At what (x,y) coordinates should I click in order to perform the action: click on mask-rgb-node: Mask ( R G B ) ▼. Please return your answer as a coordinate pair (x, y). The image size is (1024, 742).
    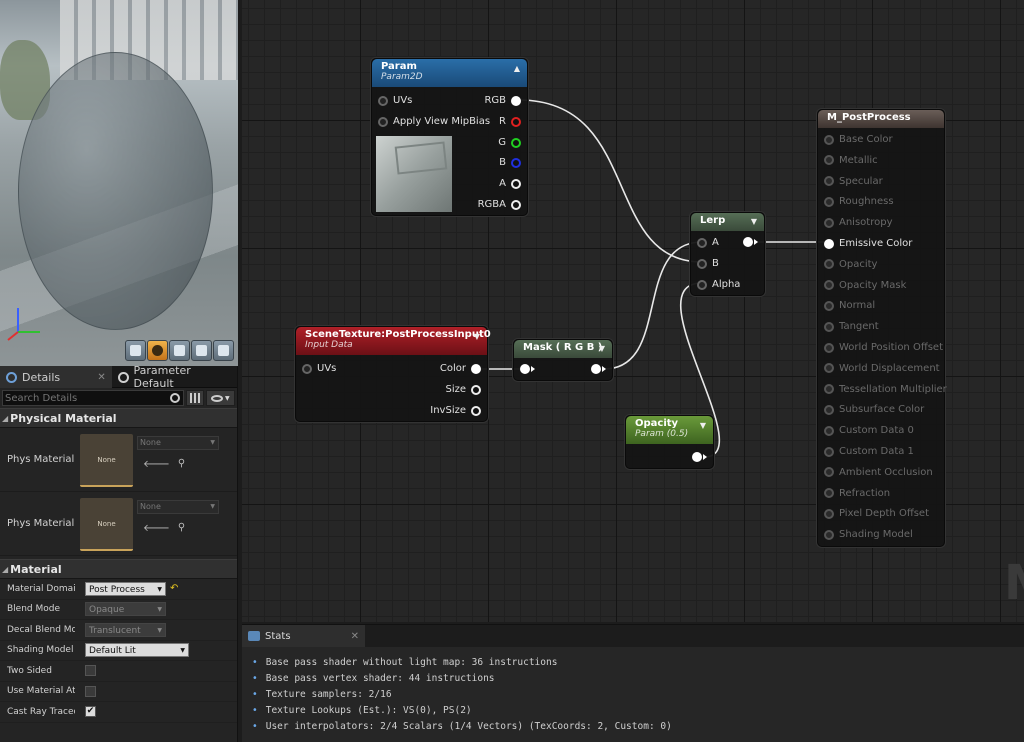
    Looking at the image, I should click on (563, 360).